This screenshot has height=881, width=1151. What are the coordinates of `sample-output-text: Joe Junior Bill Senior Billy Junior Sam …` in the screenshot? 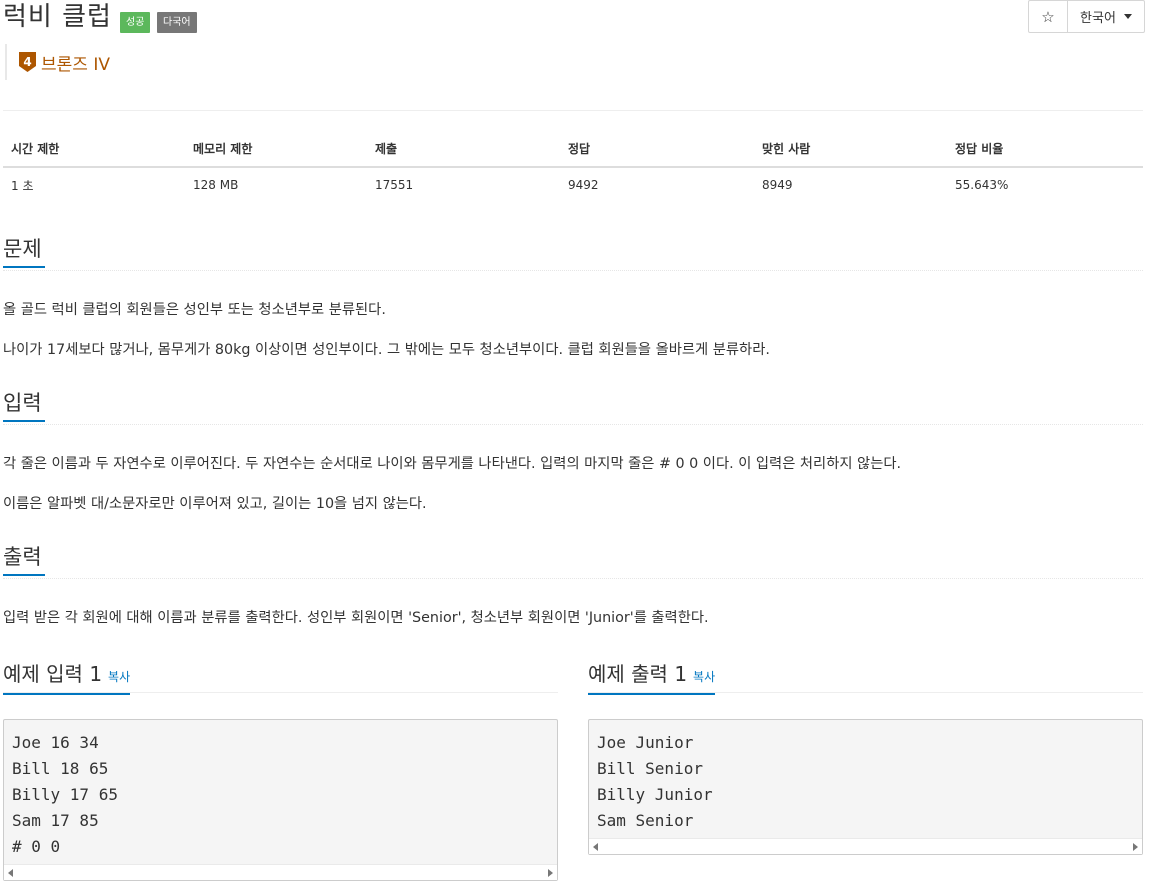 It's located at (655, 781).